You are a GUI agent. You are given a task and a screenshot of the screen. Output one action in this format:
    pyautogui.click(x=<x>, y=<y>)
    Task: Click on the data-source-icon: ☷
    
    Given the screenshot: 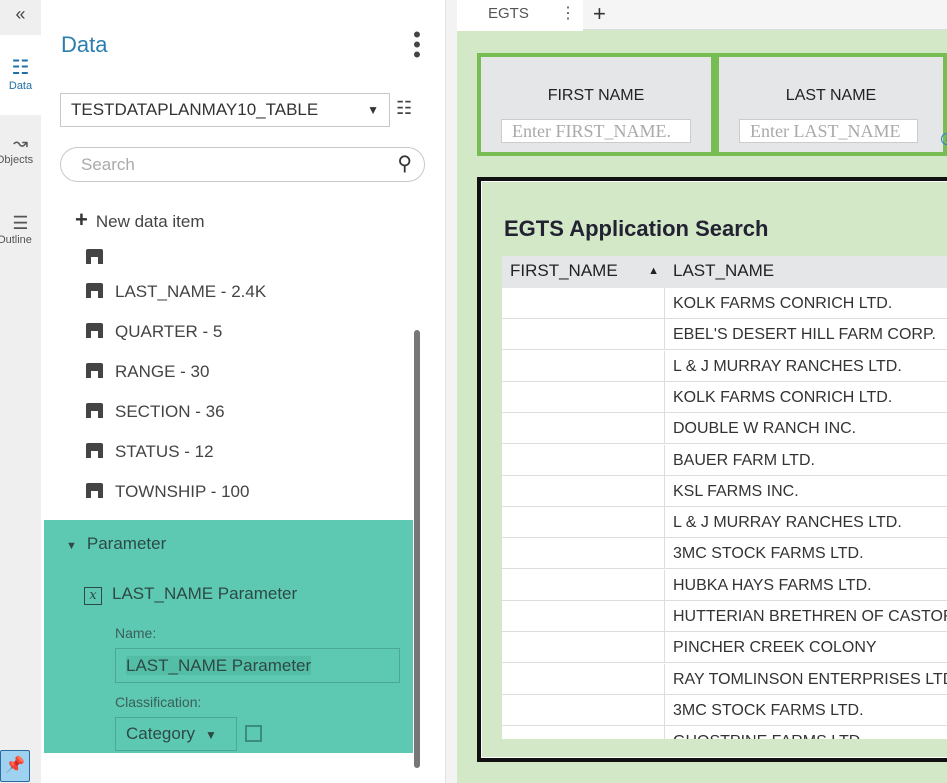 What is the action you would take?
    pyautogui.click(x=406, y=109)
    